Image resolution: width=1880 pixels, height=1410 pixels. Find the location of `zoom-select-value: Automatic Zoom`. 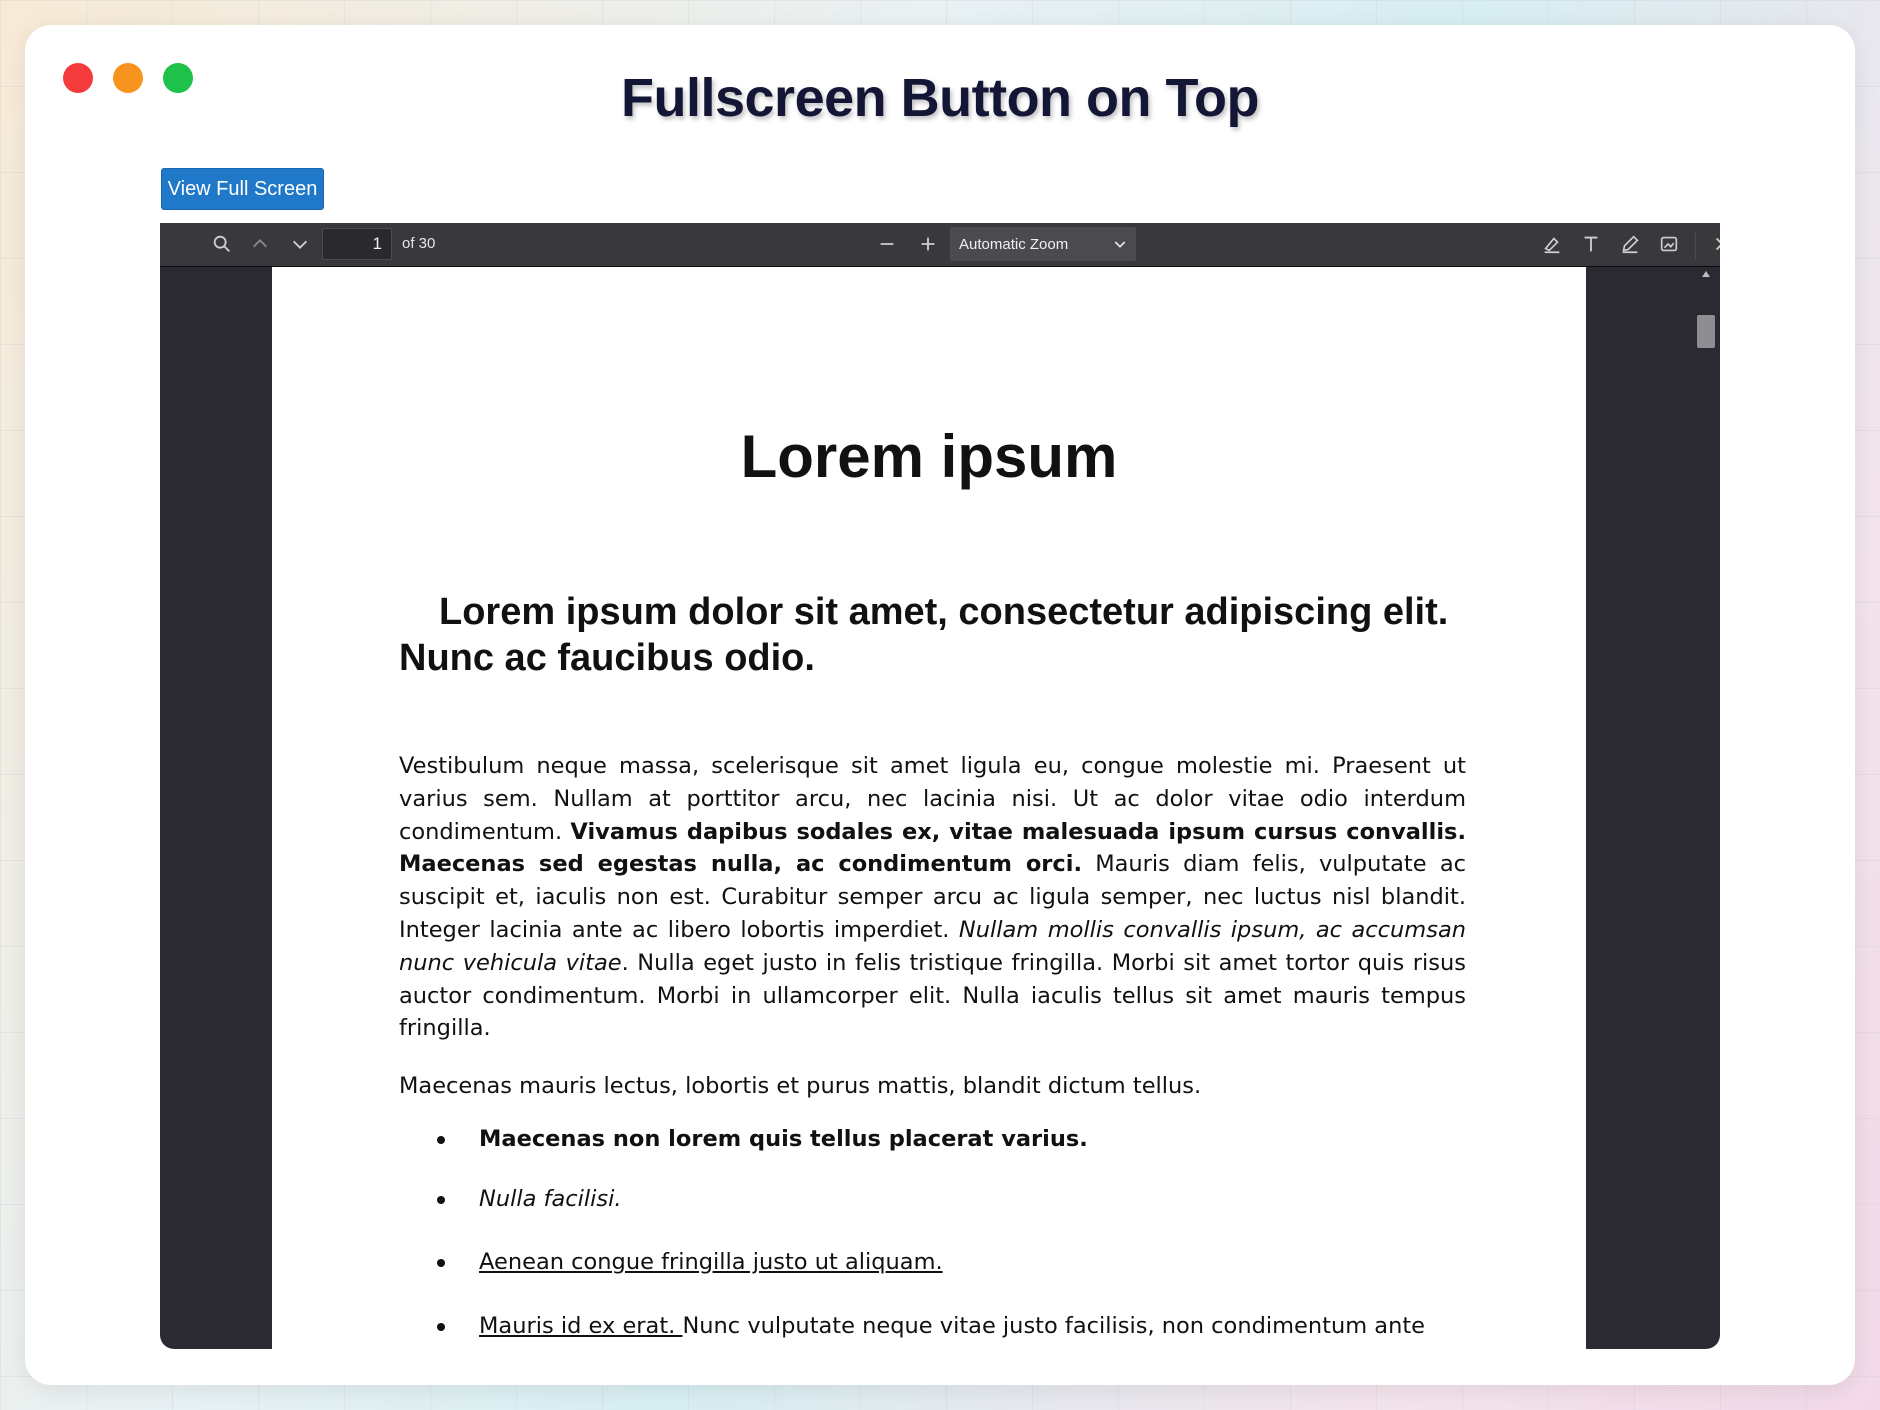

zoom-select-value: Automatic Zoom is located at coordinates (1014, 244).